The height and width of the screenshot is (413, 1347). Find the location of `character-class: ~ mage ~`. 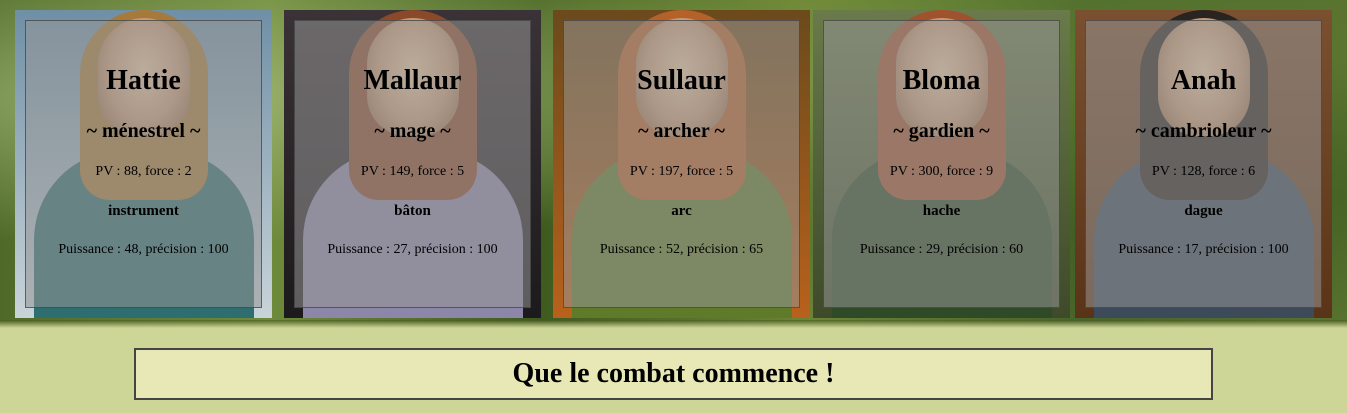

character-class: ~ mage ~ is located at coordinates (412, 131).